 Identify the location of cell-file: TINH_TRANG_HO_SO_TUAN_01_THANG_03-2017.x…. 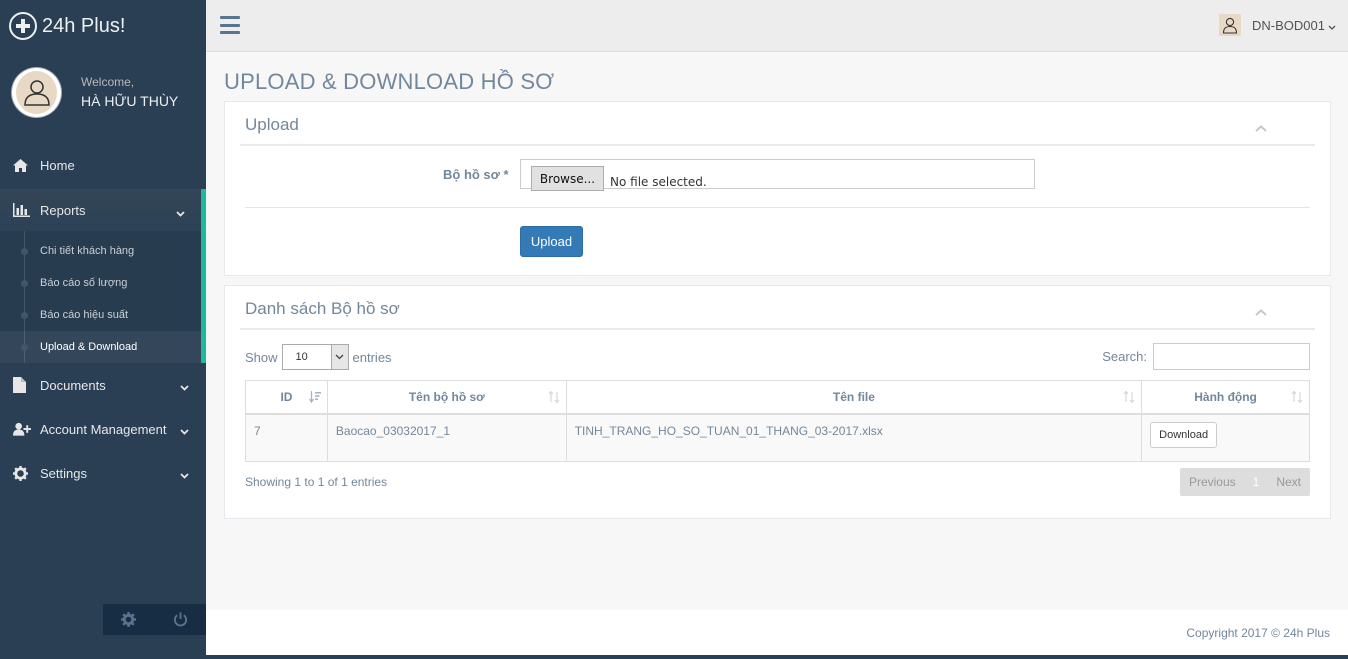
(854, 437).